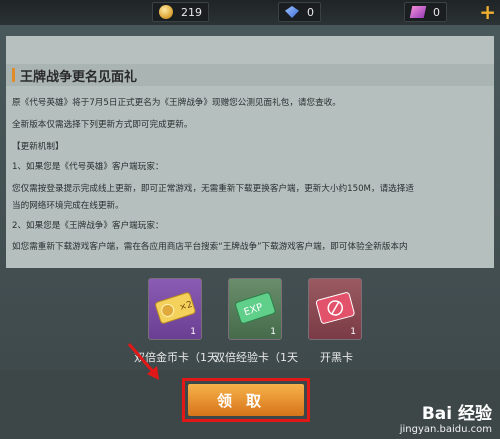  I want to click on notice-line: 1、如果您是《代号英雄》客户端玩家：, so click(88, 167).